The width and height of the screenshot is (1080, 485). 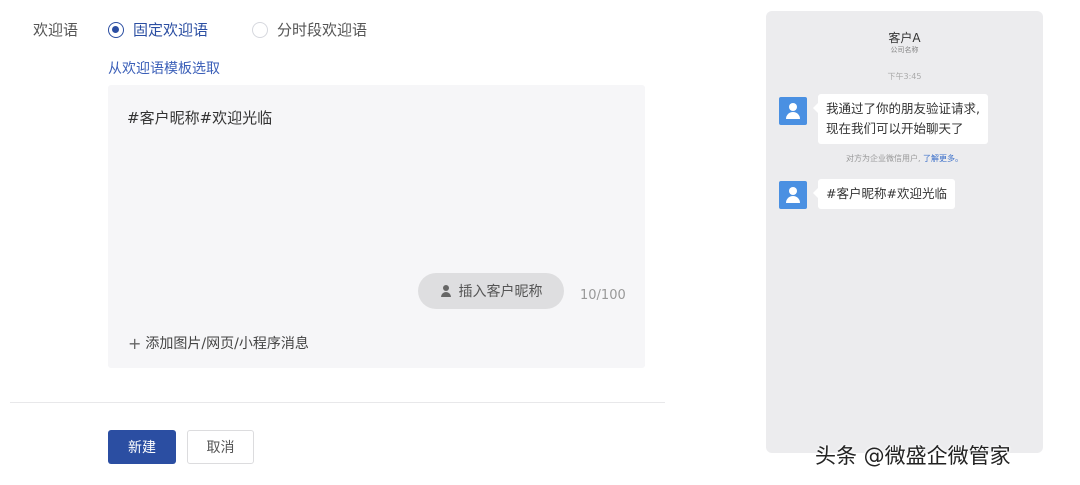 What do you see at coordinates (943, 158) in the screenshot?
I see `learn-more-link: 了解更多。` at bounding box center [943, 158].